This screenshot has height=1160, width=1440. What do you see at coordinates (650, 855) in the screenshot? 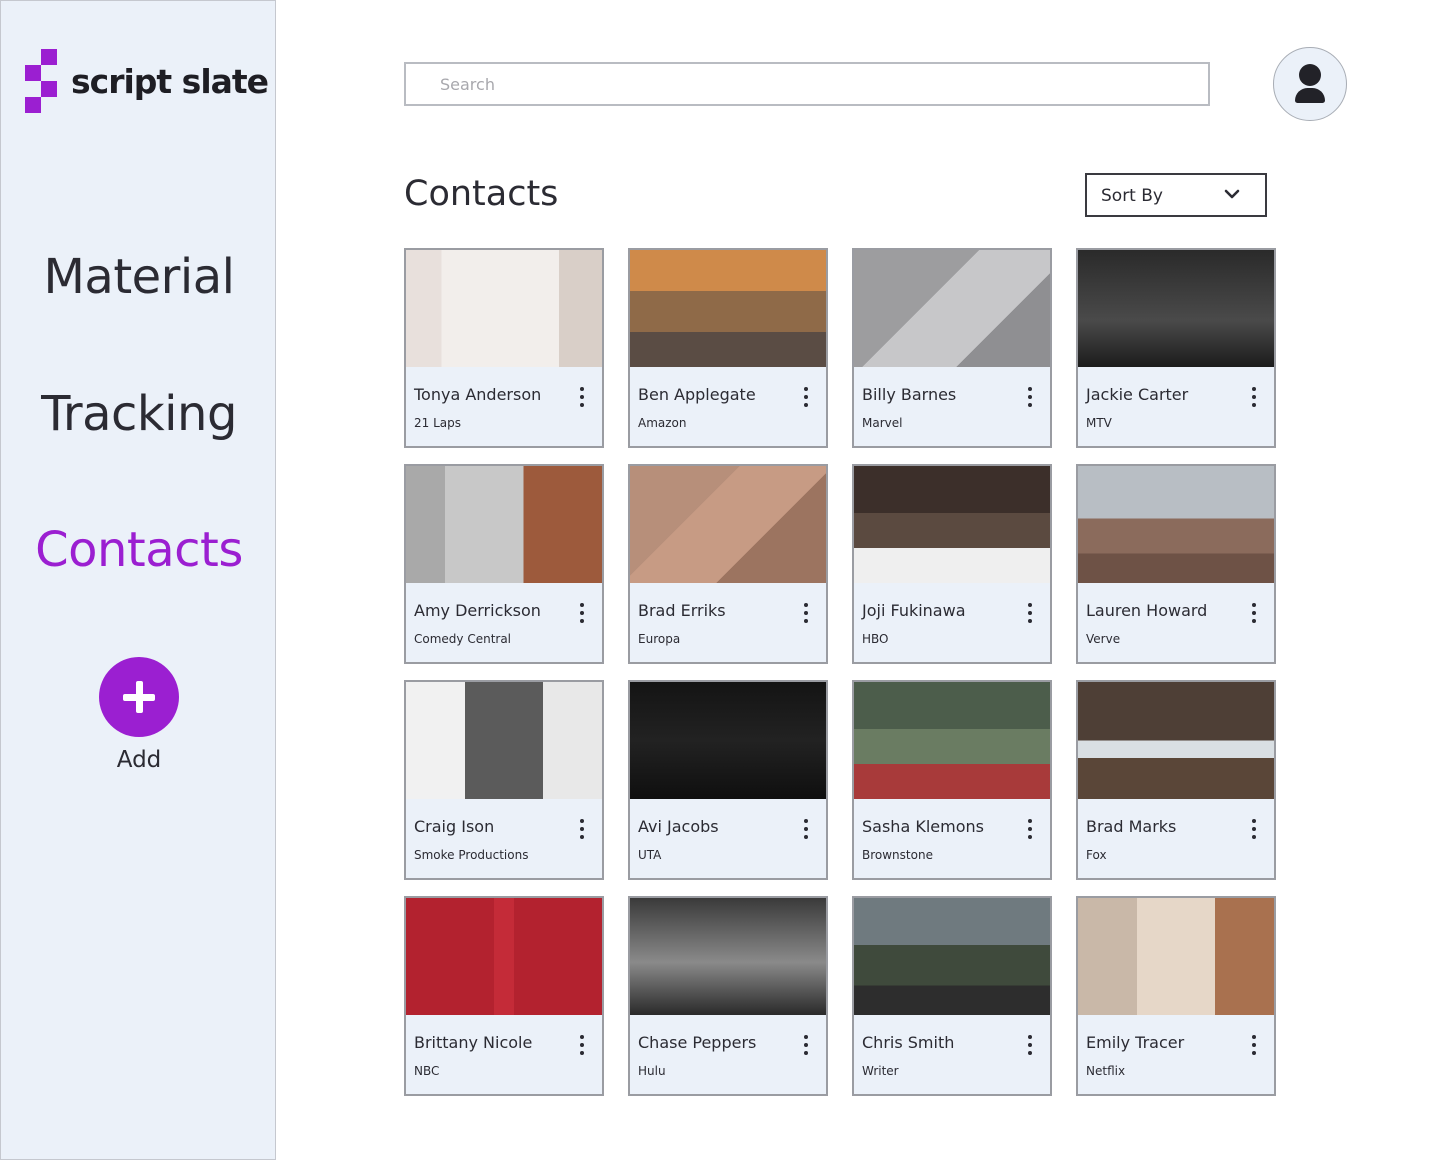
I see `contact-org: UTA` at bounding box center [650, 855].